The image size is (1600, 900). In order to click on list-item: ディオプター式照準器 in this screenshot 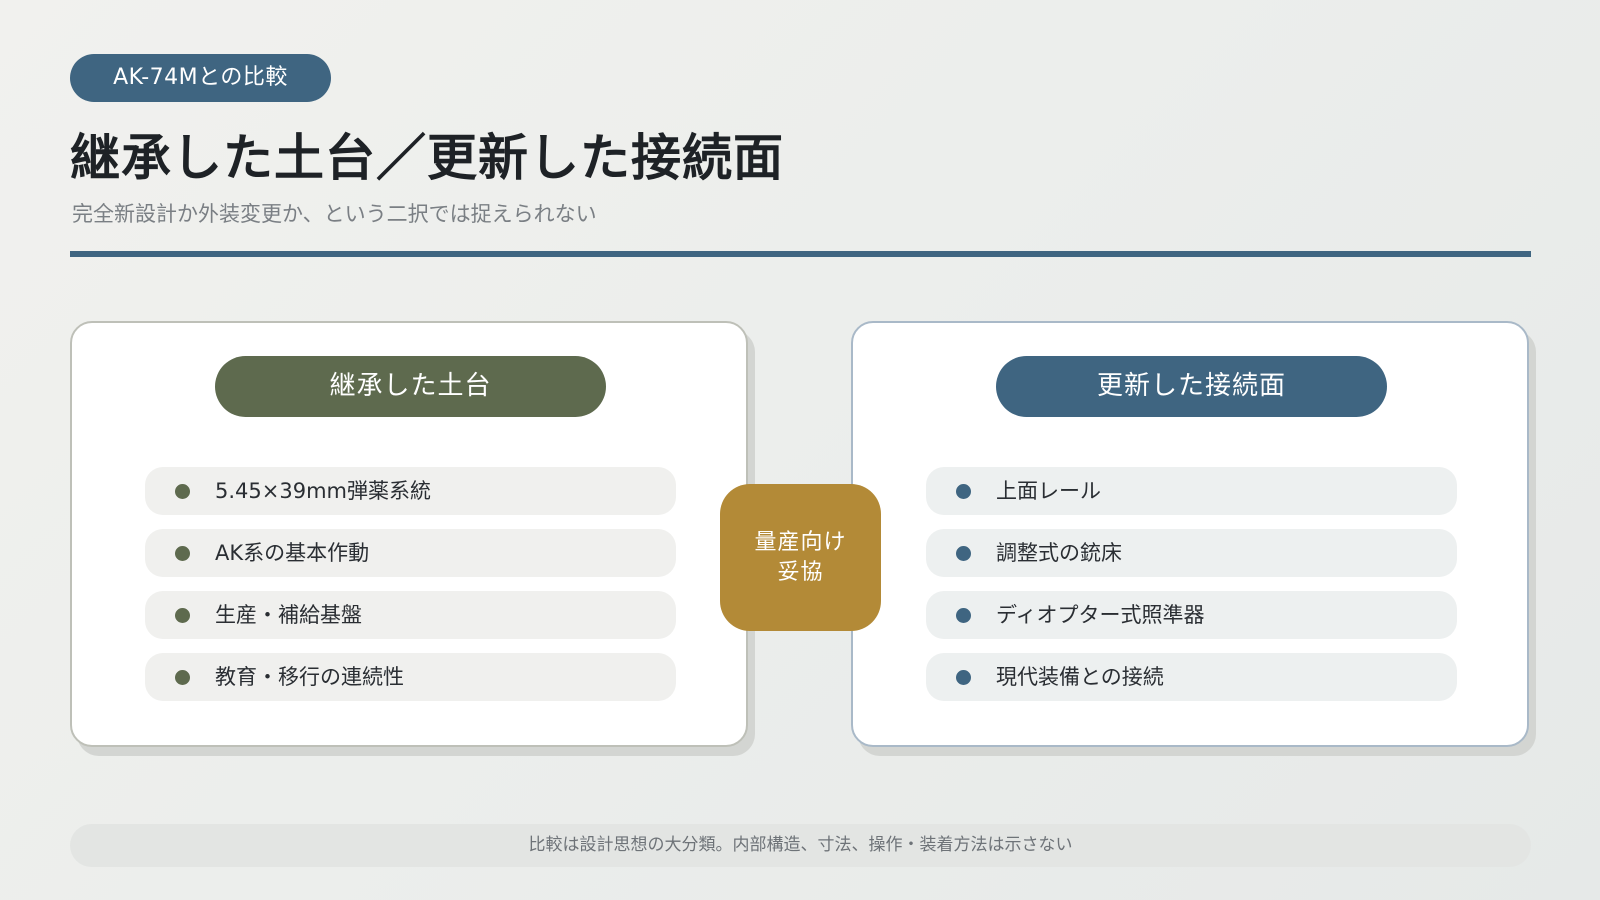, I will do `click(1191, 615)`.